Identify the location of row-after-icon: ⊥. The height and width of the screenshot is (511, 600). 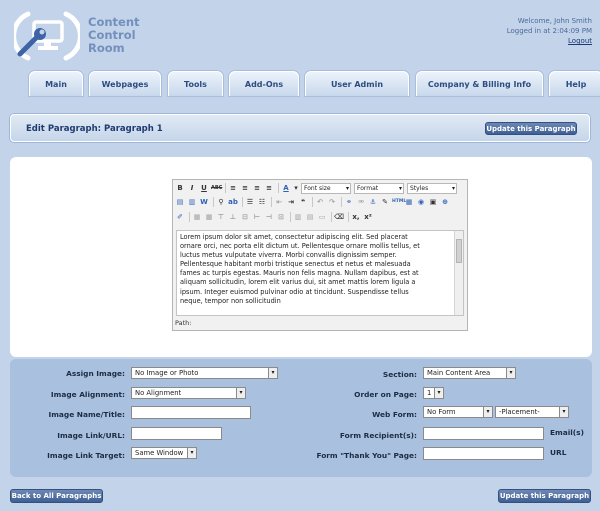
(233, 217).